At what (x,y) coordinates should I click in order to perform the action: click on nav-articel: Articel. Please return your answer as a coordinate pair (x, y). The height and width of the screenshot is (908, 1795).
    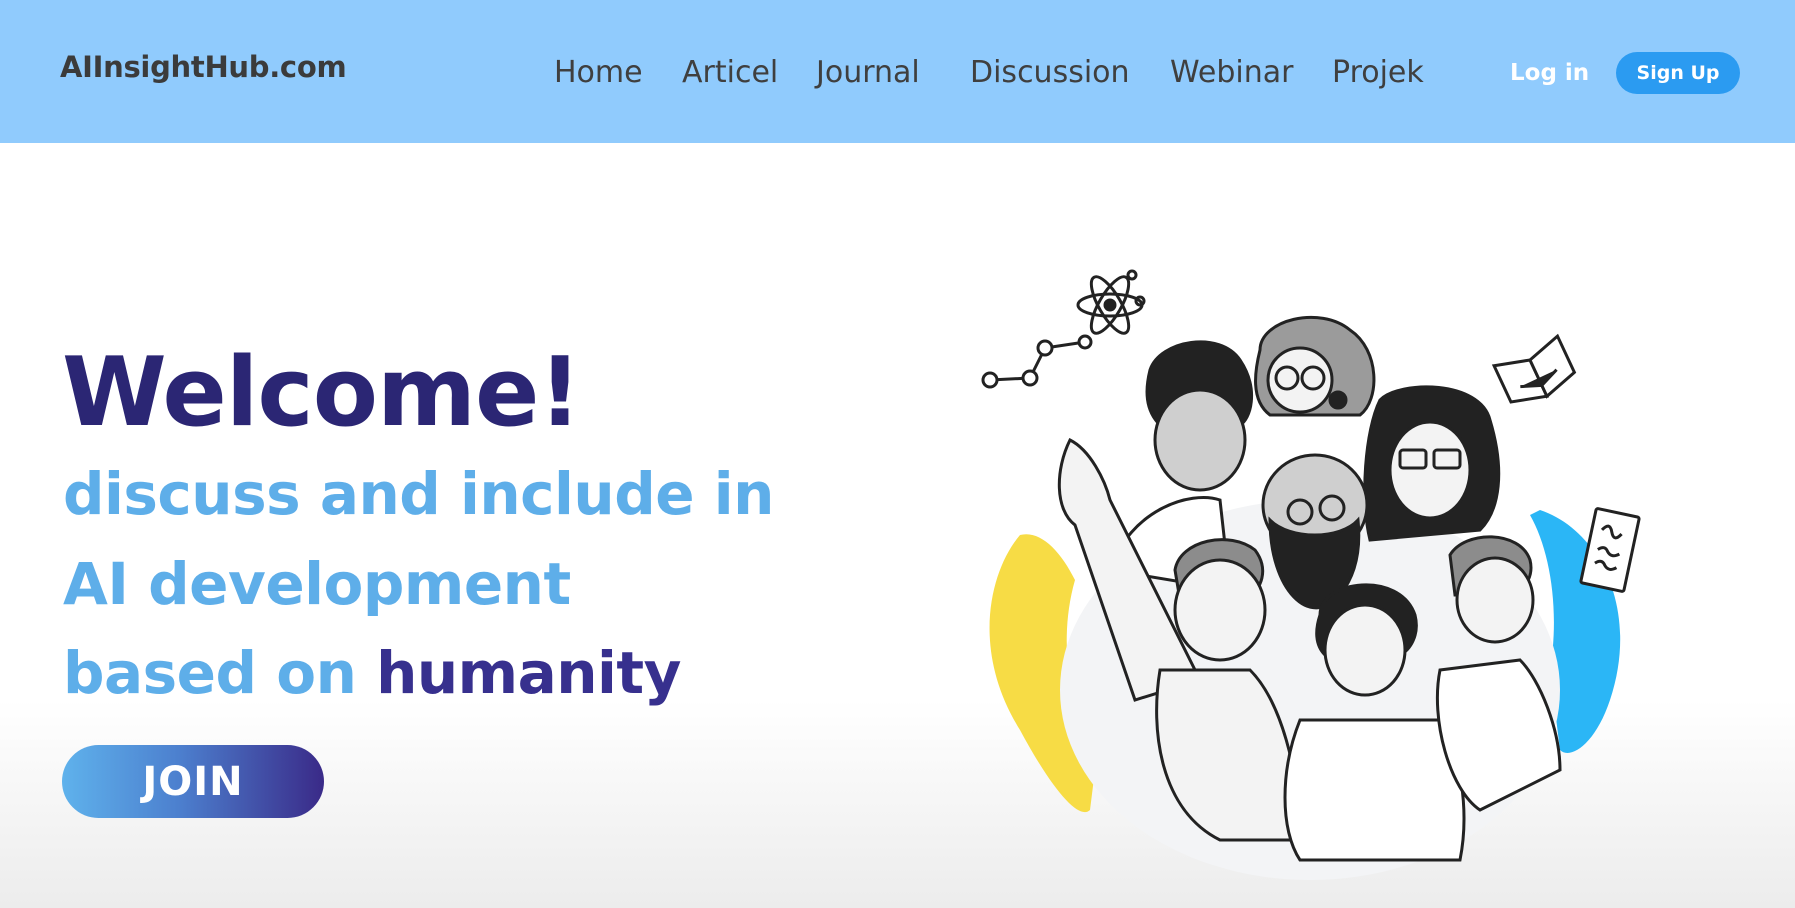
    Looking at the image, I should click on (730, 73).